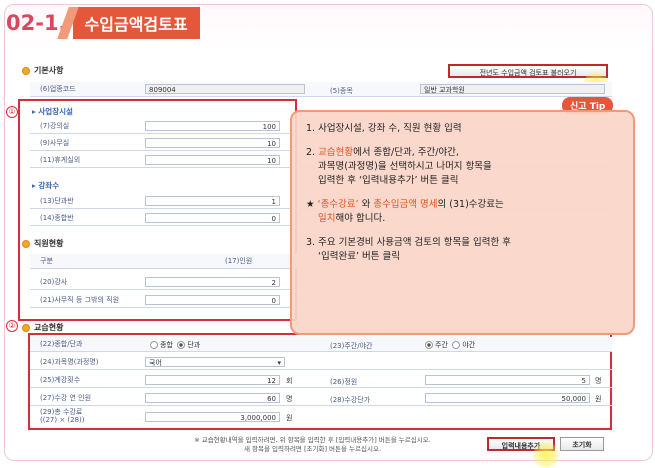 This screenshot has height=468, width=655. I want to click on industry-code-field: 809004, so click(225, 89).